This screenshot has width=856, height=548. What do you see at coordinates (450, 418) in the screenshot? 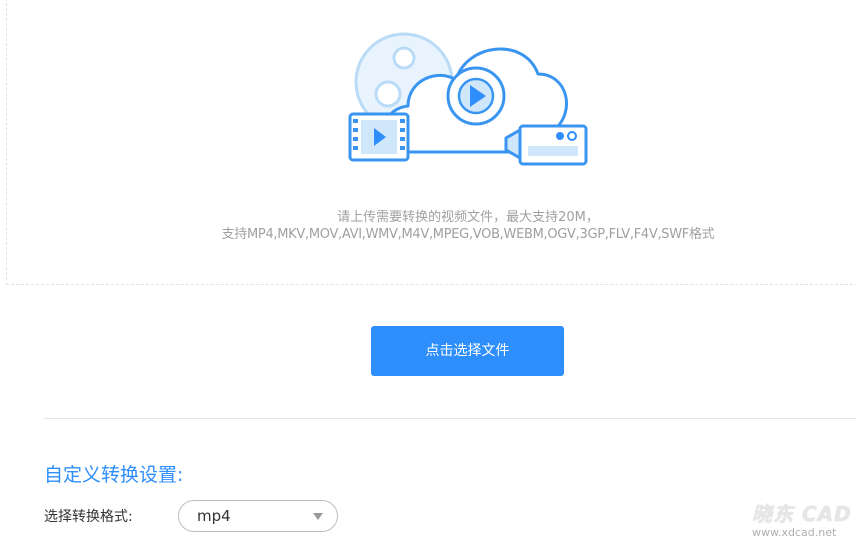
I see `section-divider` at bounding box center [450, 418].